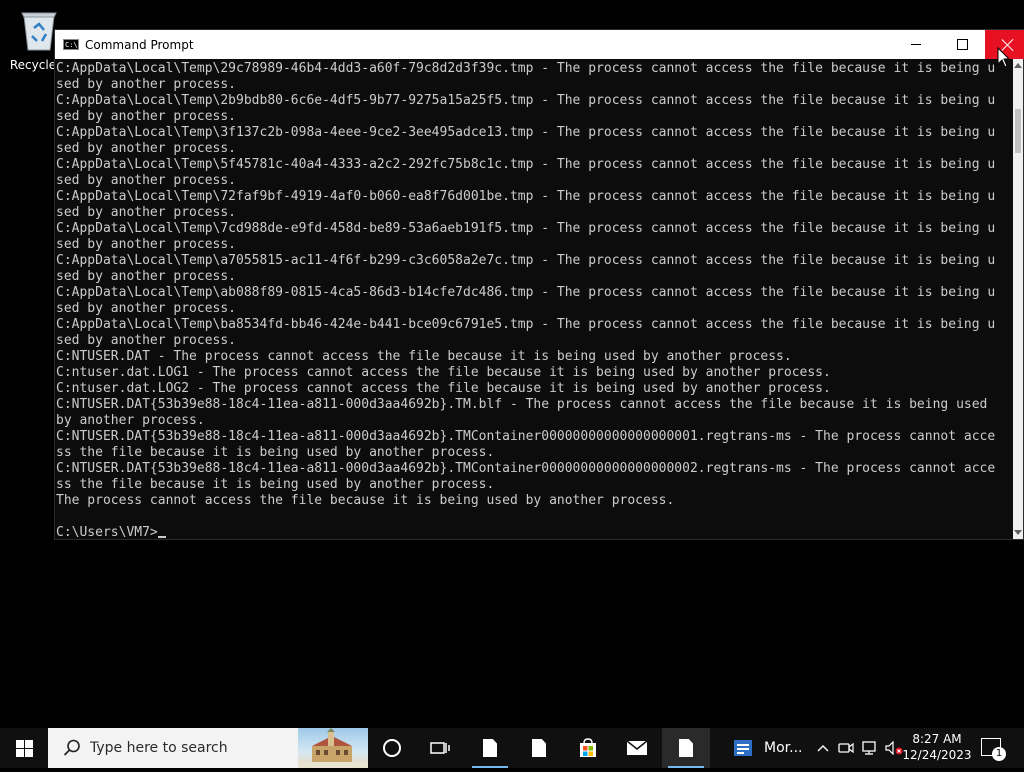 The width and height of the screenshot is (1024, 772). I want to click on cortana-button, so click(392, 748).